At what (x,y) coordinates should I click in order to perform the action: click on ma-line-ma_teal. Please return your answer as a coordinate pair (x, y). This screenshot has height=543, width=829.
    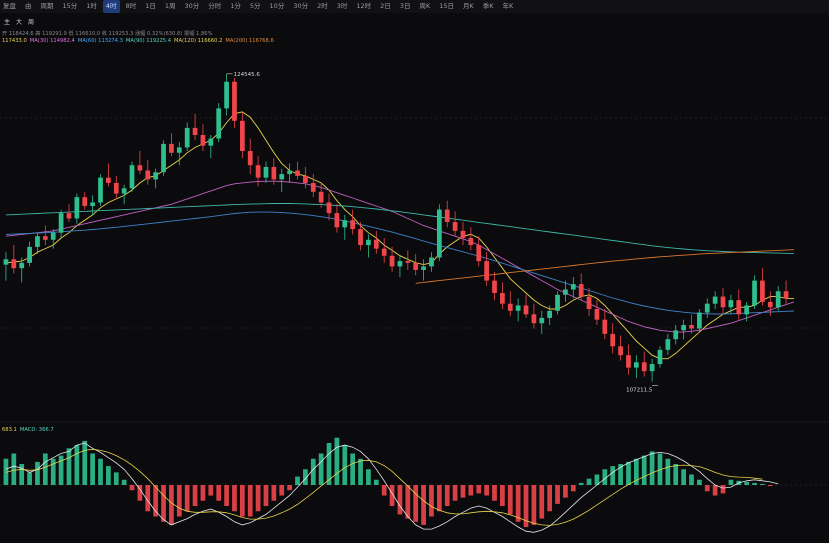
    Looking at the image, I should click on (399, 228).